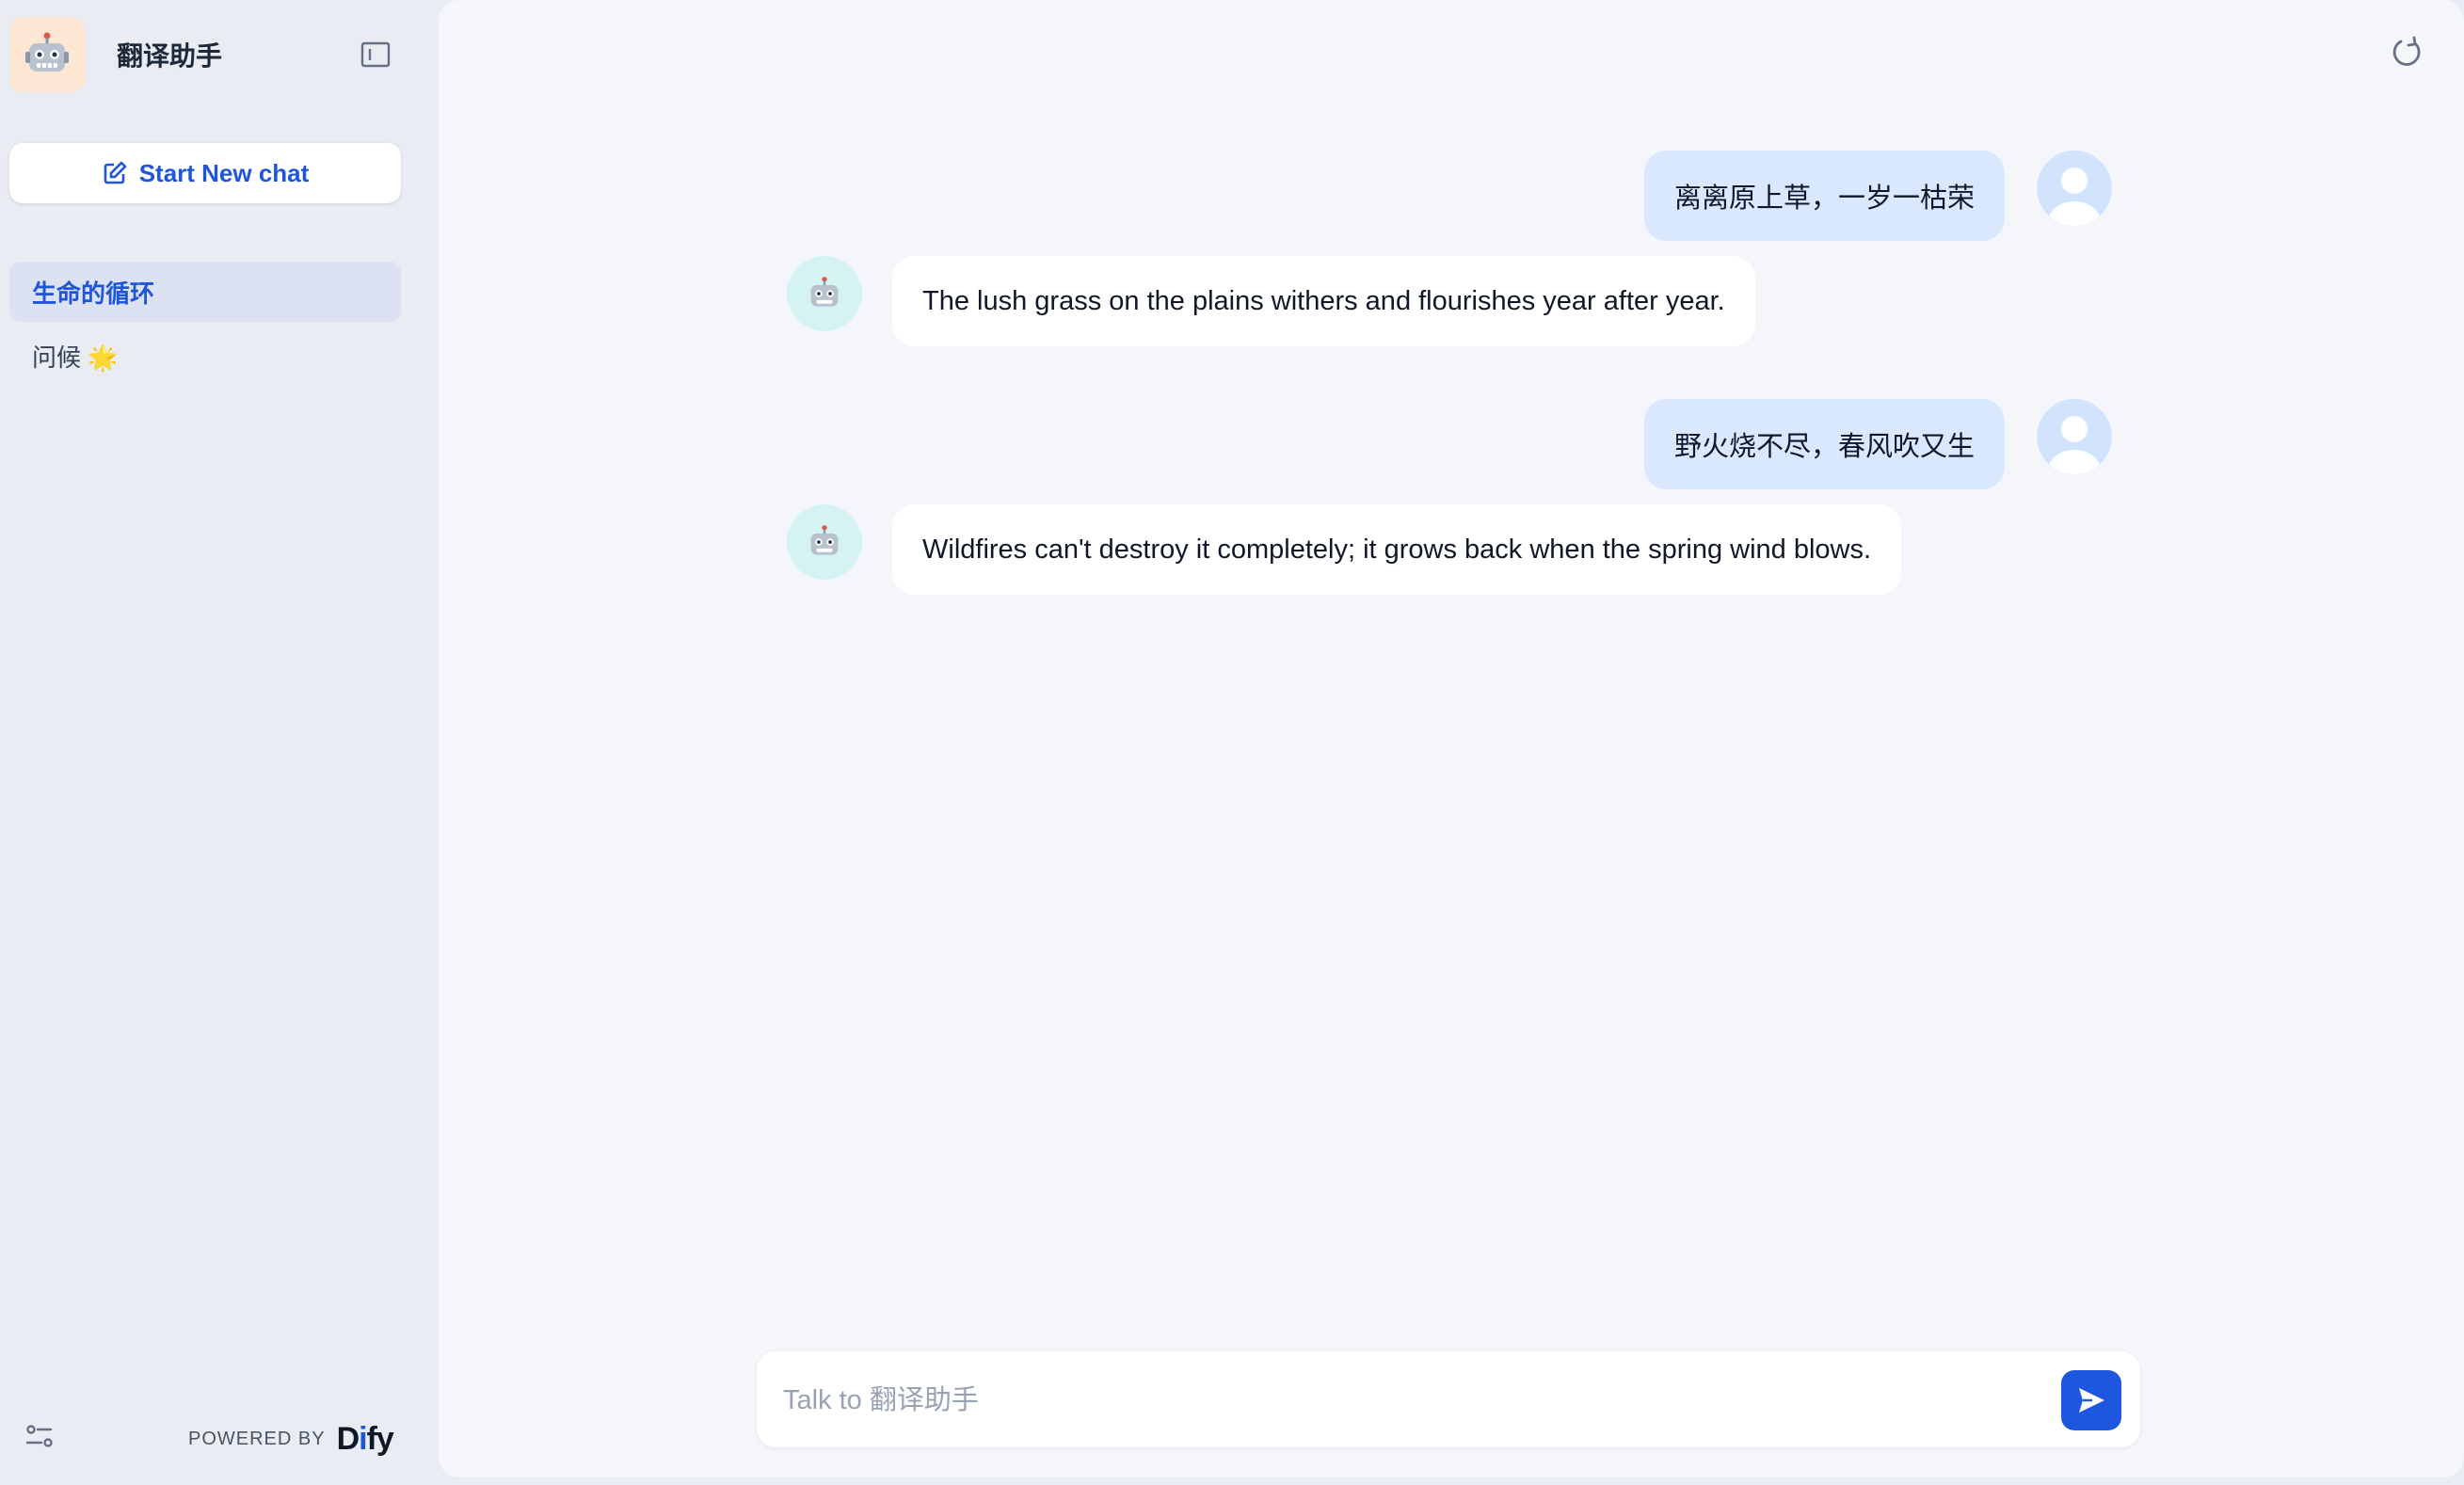  I want to click on conversation-list: 生命的循环 问候 🌟, so click(205, 326).